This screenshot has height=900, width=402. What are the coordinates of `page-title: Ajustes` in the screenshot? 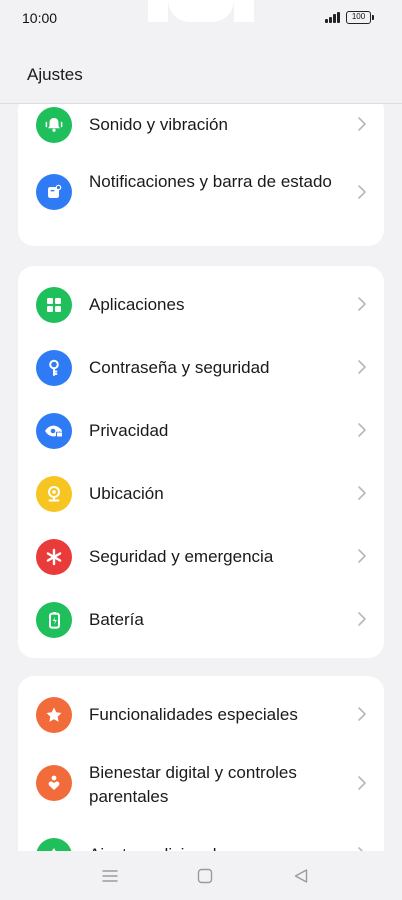 It's located at (55, 74).